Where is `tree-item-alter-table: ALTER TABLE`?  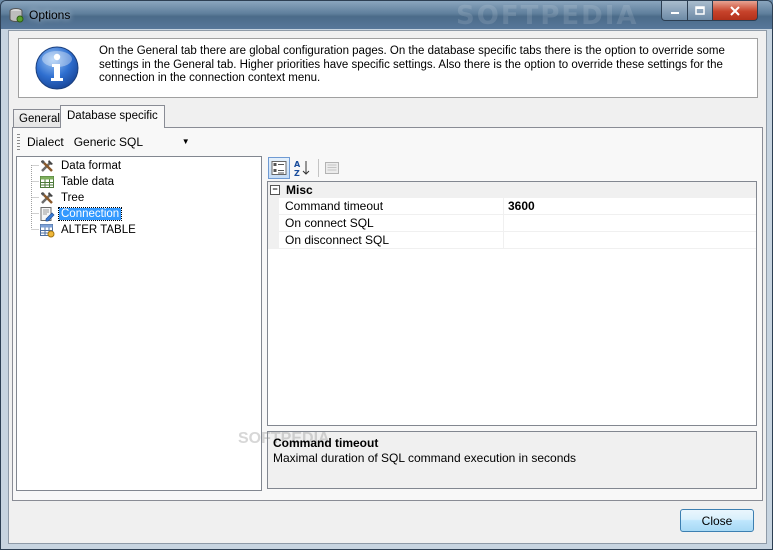
tree-item-alter-table: ALTER TABLE is located at coordinates (88, 230).